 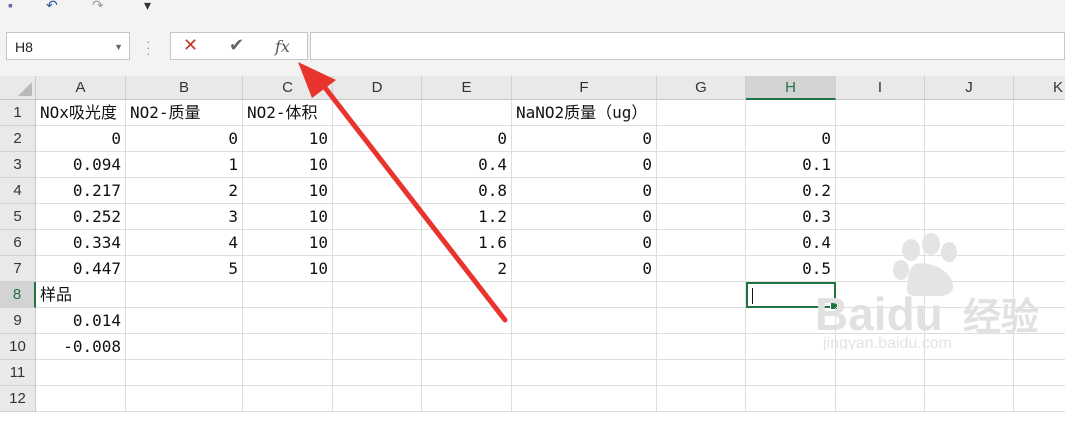 I want to click on cell-j1, so click(x=969, y=113).